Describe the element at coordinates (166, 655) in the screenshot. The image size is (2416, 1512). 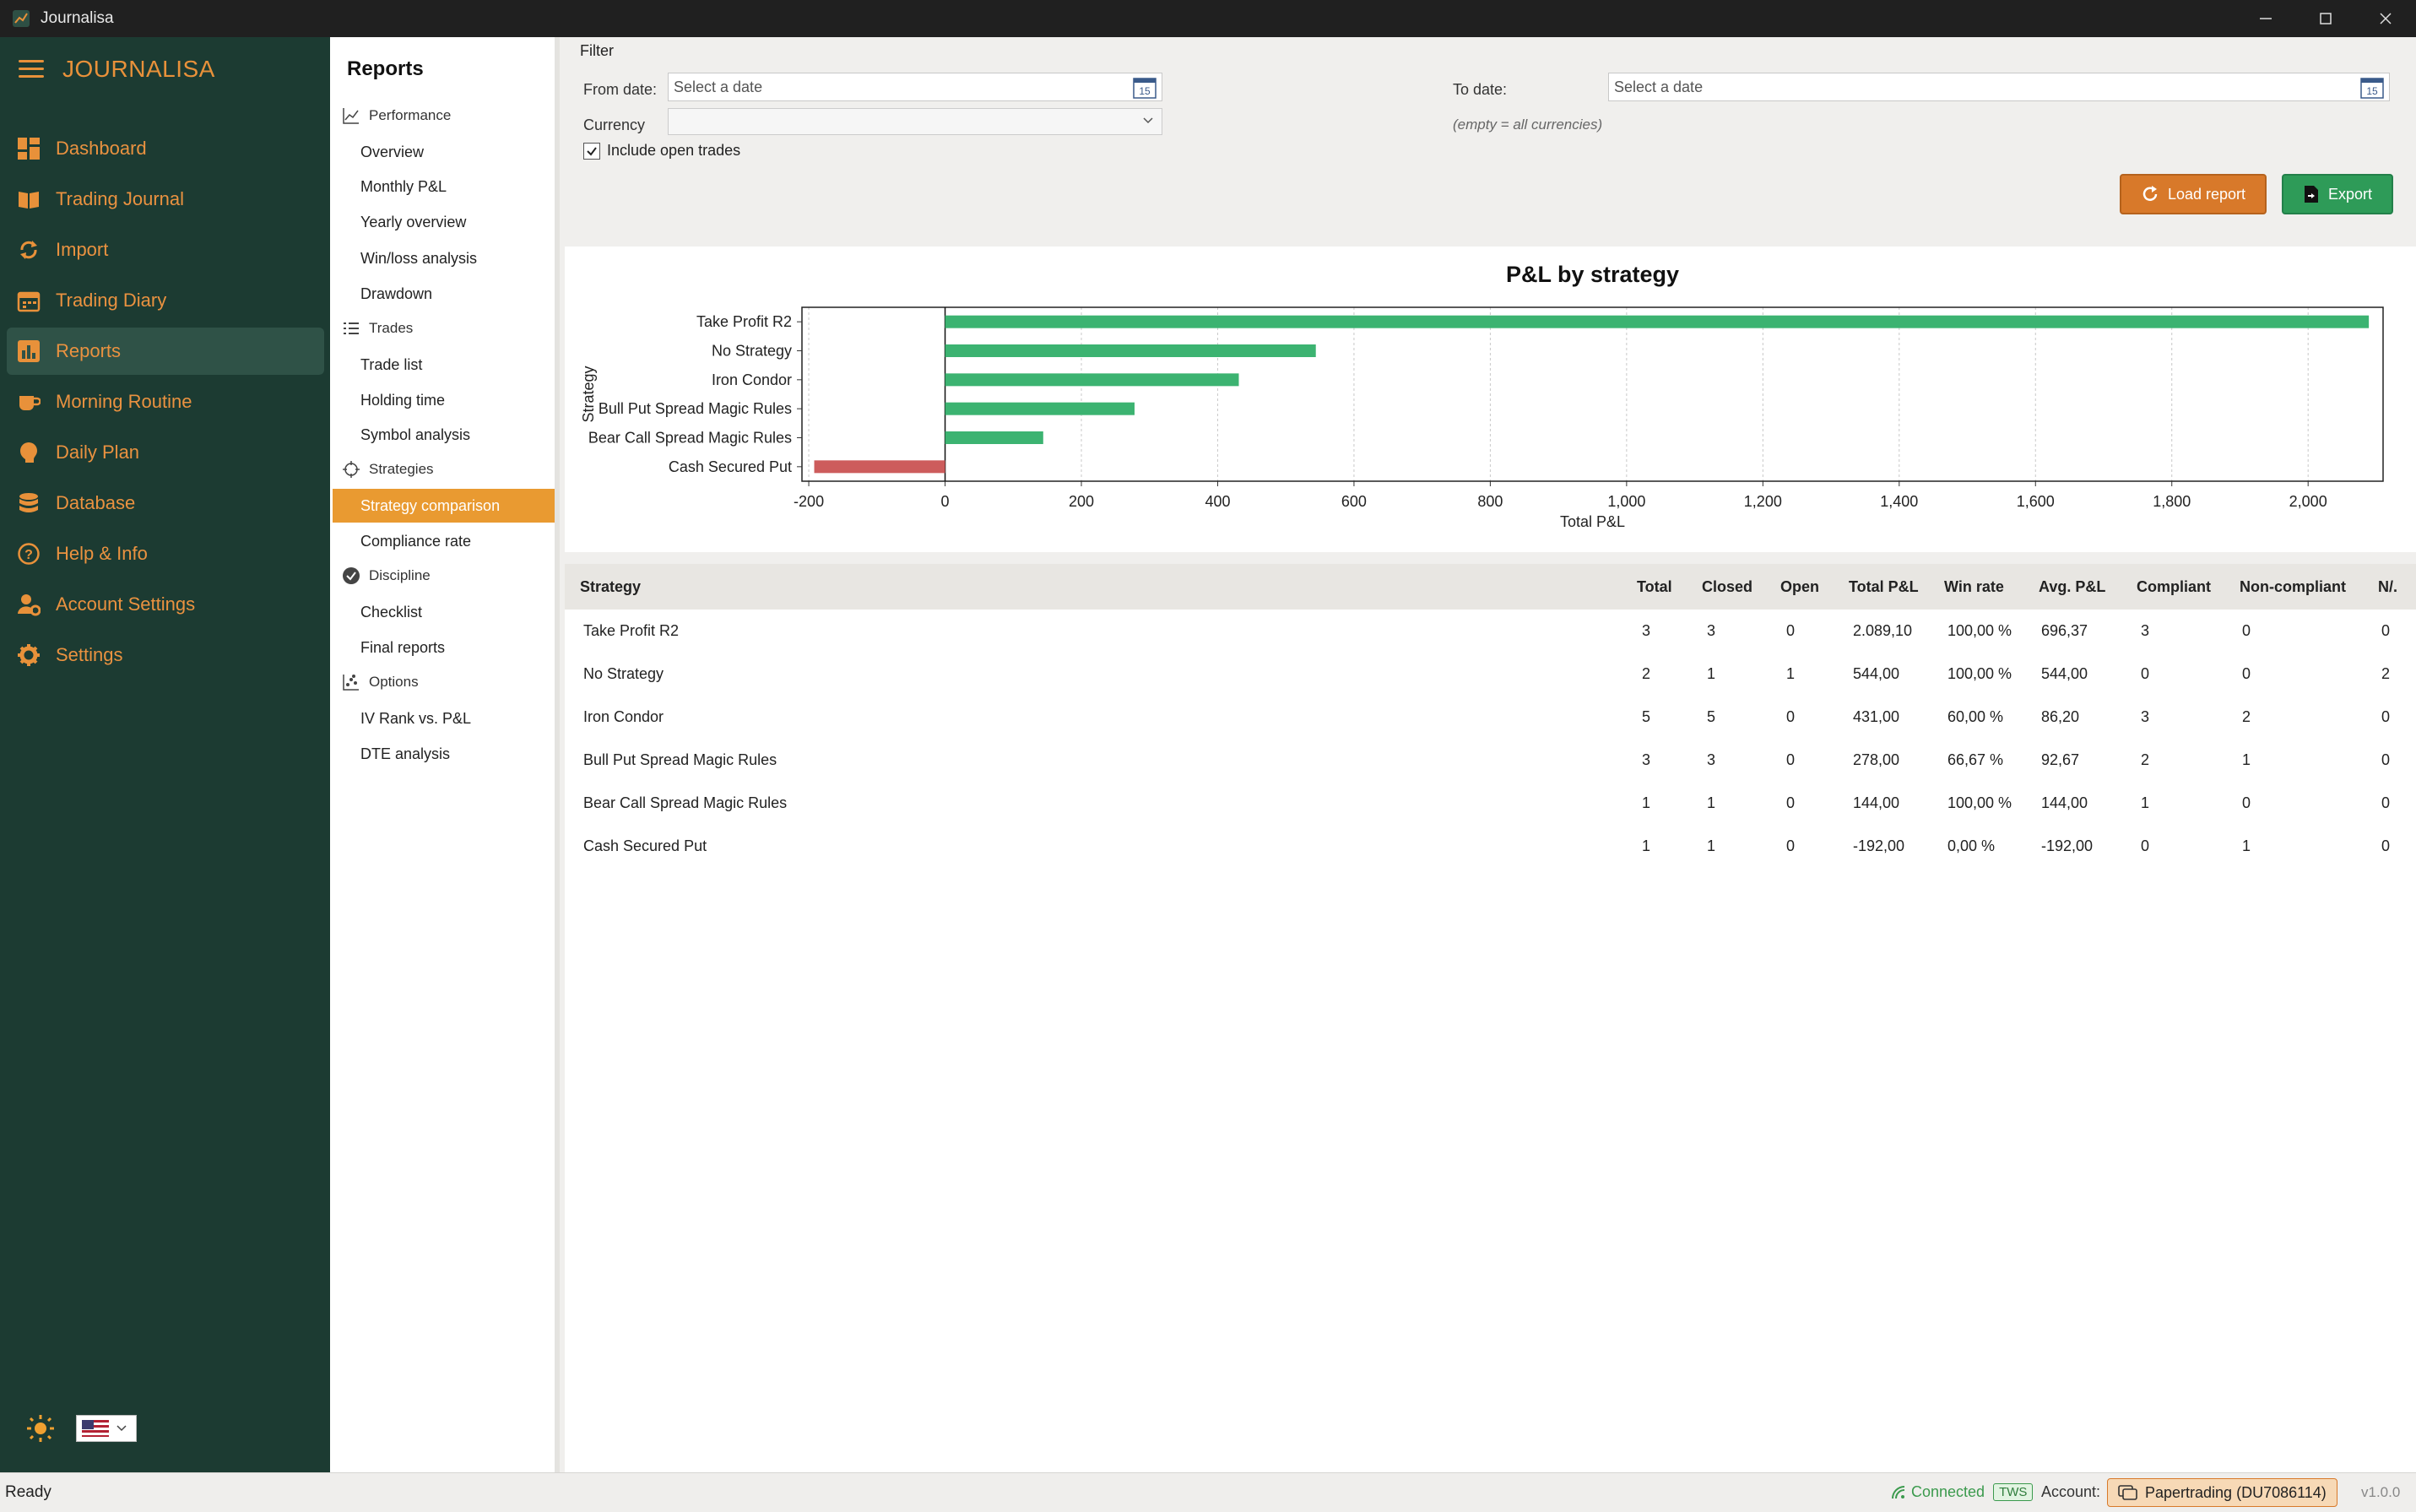
I see `sidebar-item-settings: Settings` at that location.